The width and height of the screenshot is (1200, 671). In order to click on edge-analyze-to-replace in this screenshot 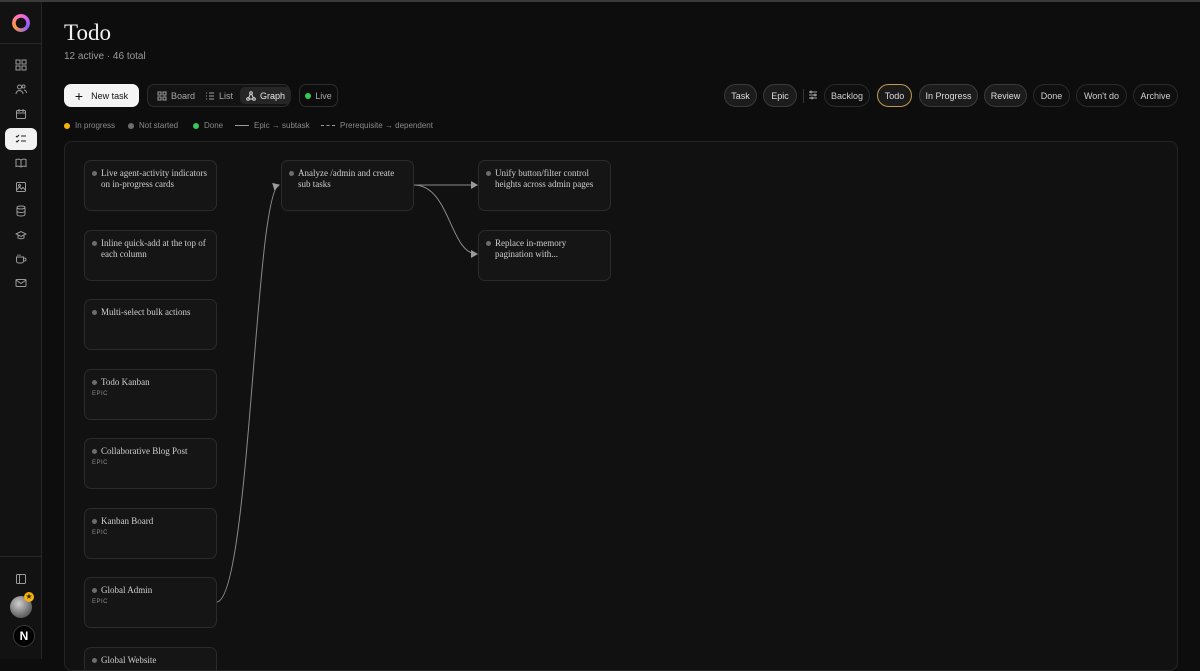, I will do `click(445, 221)`.